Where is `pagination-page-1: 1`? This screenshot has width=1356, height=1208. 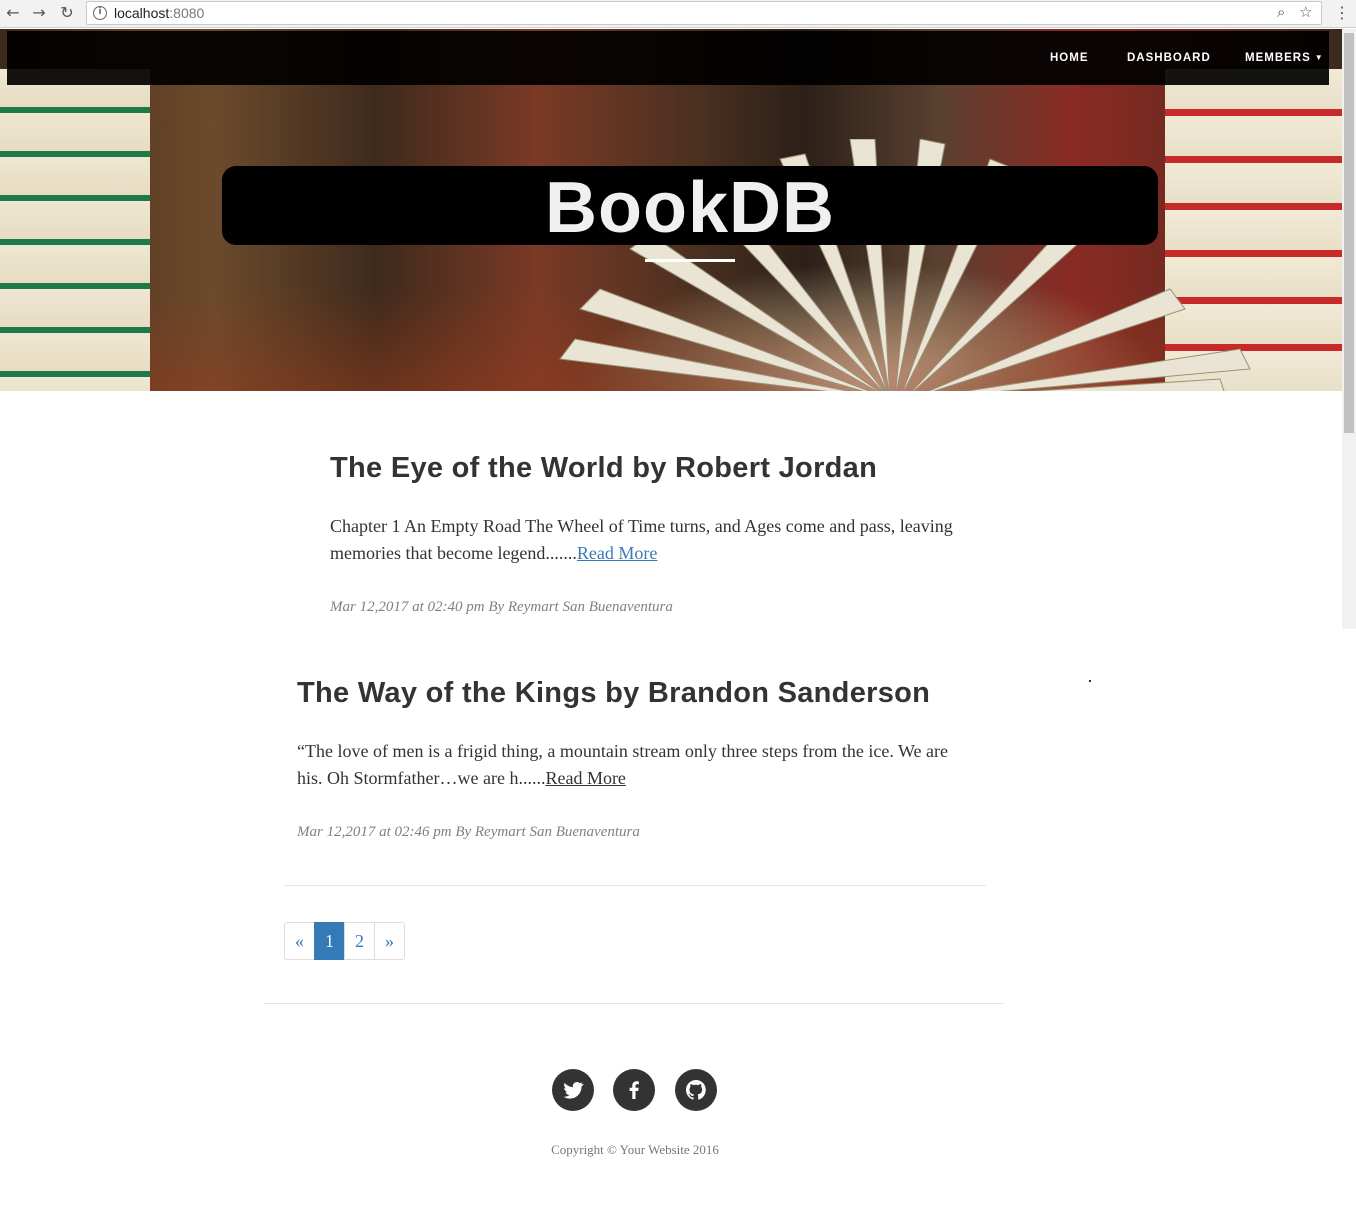 pagination-page-1: 1 is located at coordinates (329, 941).